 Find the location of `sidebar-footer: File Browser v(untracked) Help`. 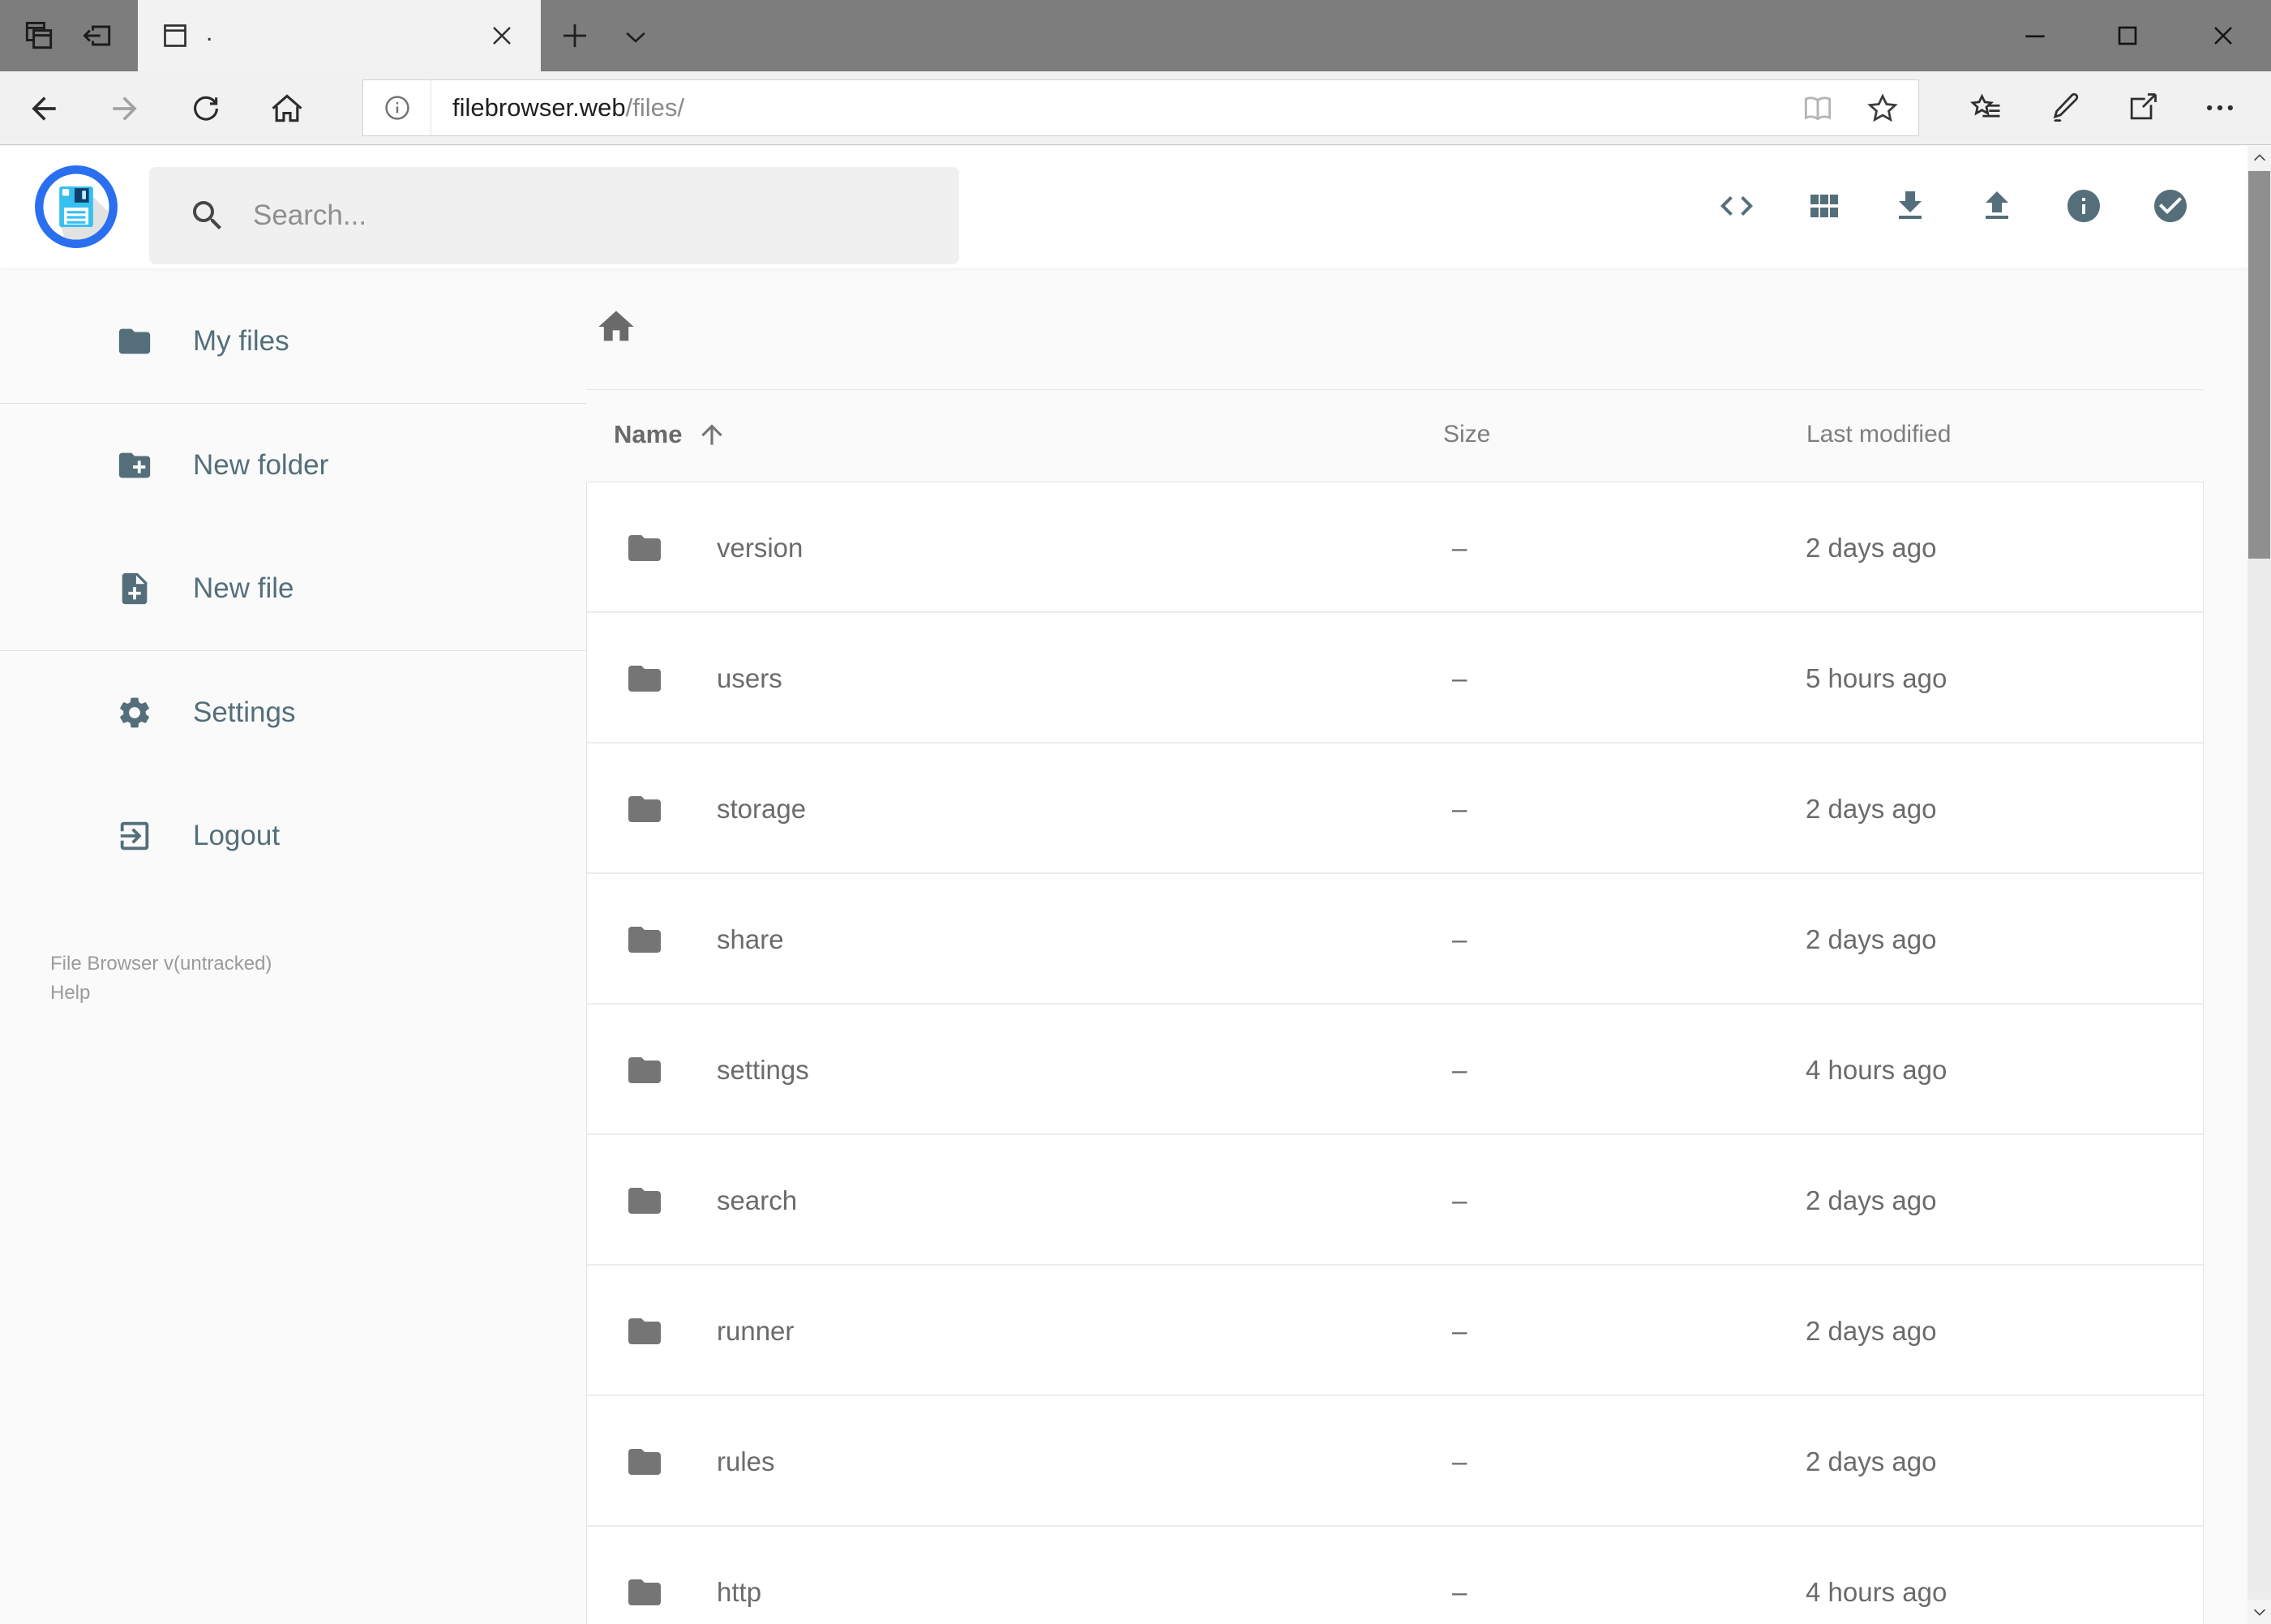

sidebar-footer: File Browser v(untracked) Help is located at coordinates (293, 953).